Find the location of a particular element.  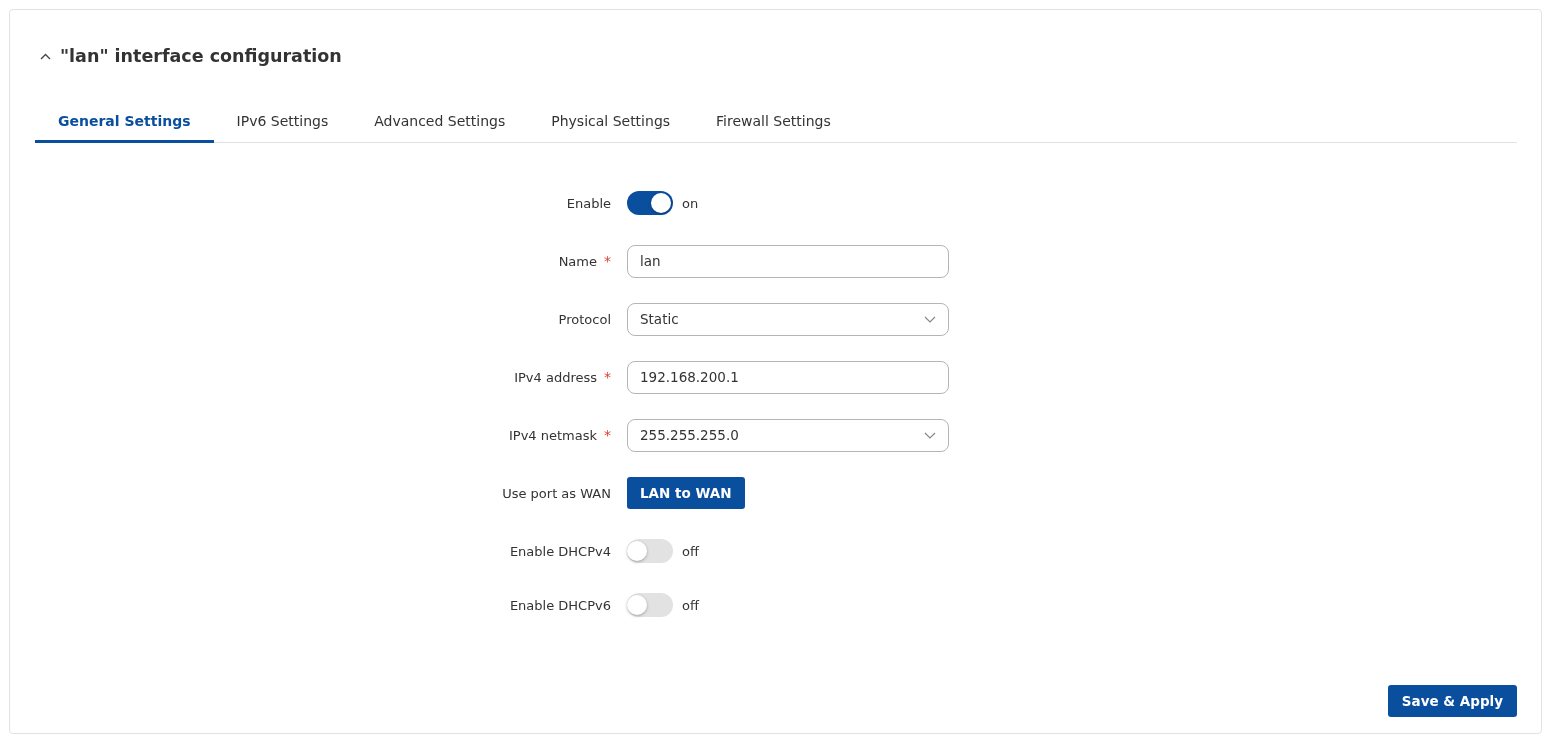

select-dropdown: 255.255.255.0 is located at coordinates (788, 435).